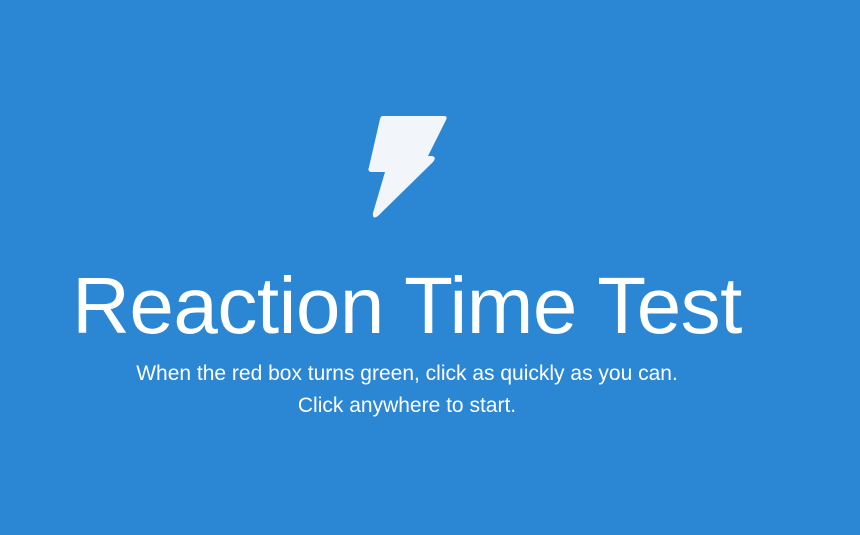 The height and width of the screenshot is (535, 860). What do you see at coordinates (407, 405) in the screenshot?
I see `instruction-line-2: Click anywhere to start.` at bounding box center [407, 405].